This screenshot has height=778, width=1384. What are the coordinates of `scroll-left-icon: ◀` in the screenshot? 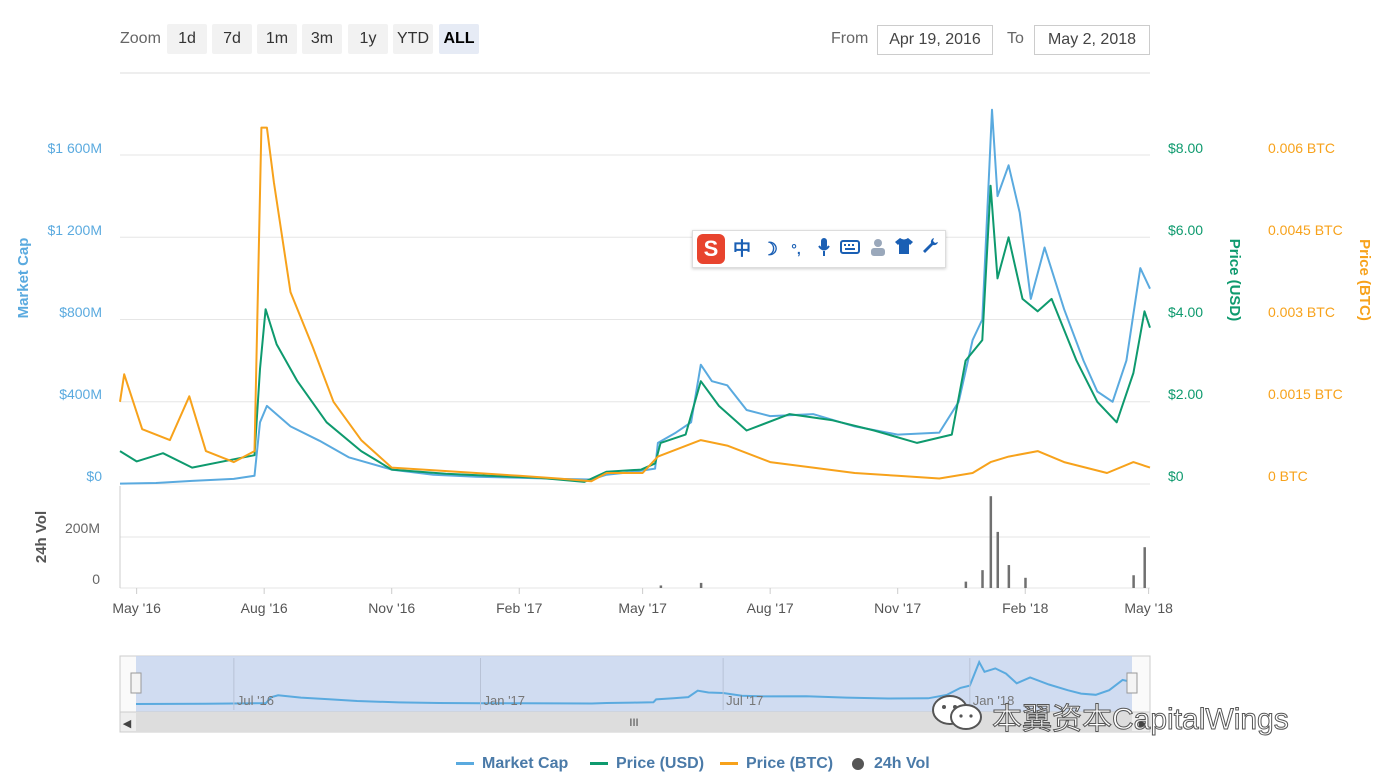 It's located at (127, 724).